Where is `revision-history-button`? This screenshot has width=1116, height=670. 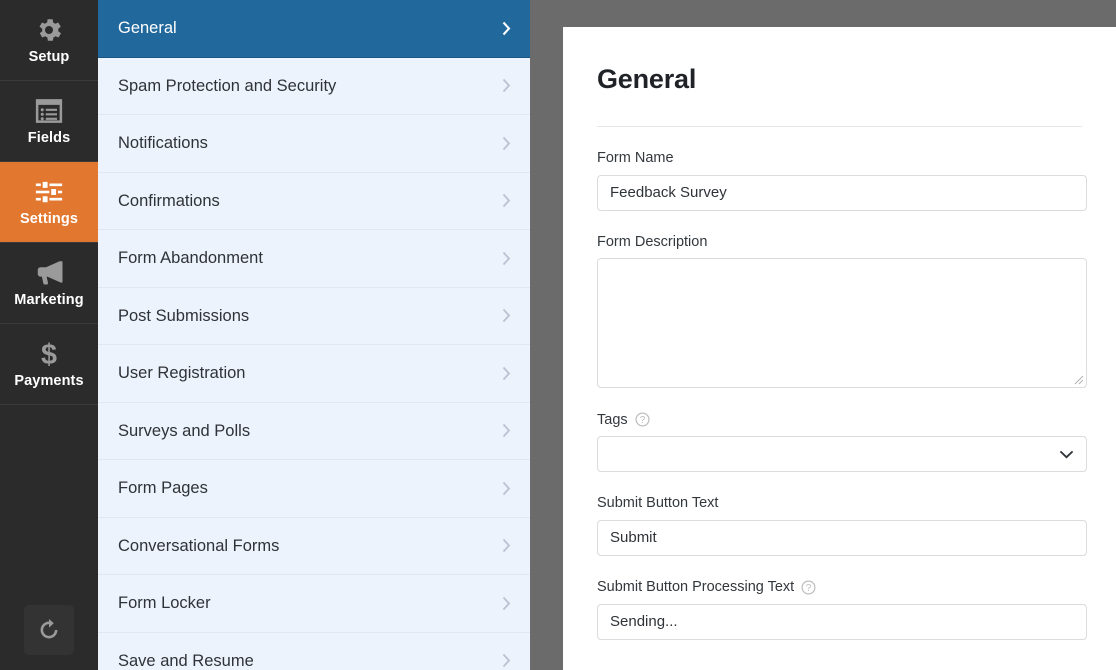 revision-history-button is located at coordinates (49, 630).